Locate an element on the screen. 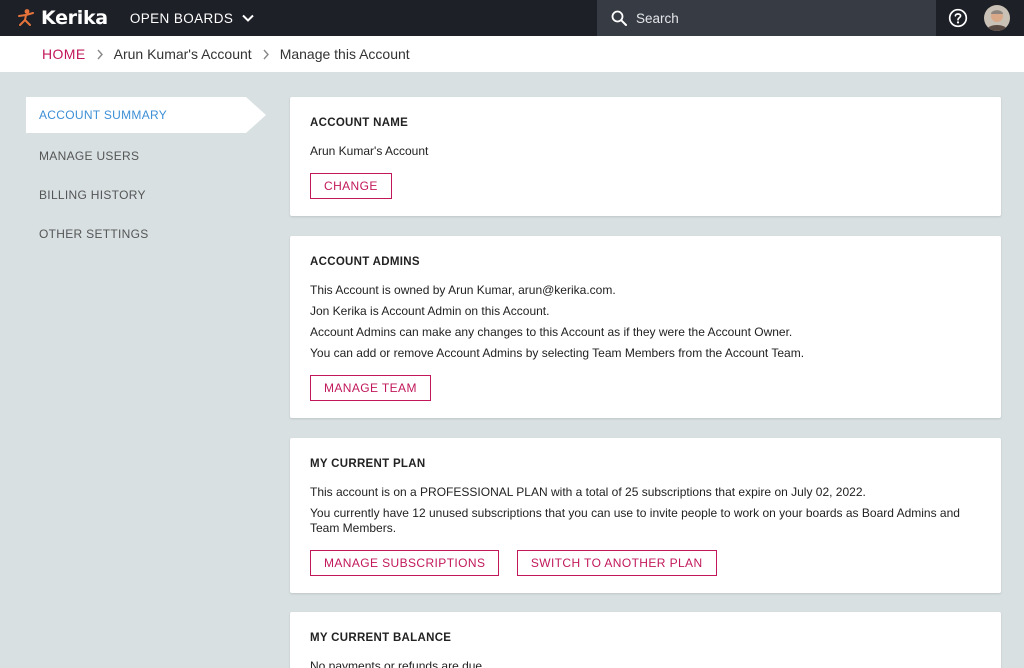 The width and height of the screenshot is (1024, 668). avatar-icon is located at coordinates (997, 18).